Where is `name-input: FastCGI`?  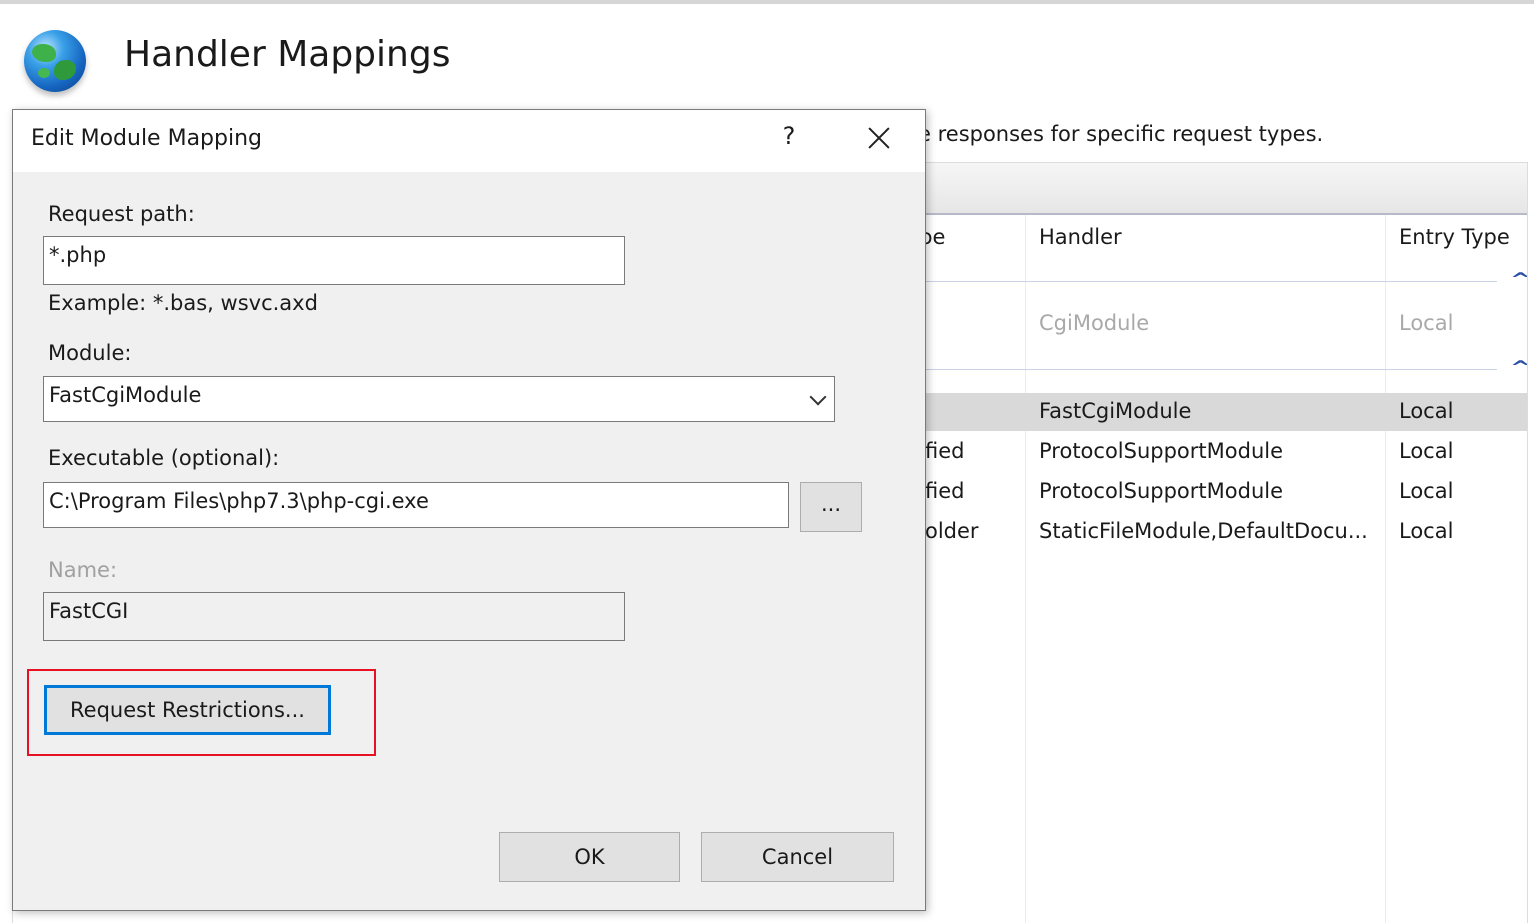 name-input: FastCGI is located at coordinates (334, 616).